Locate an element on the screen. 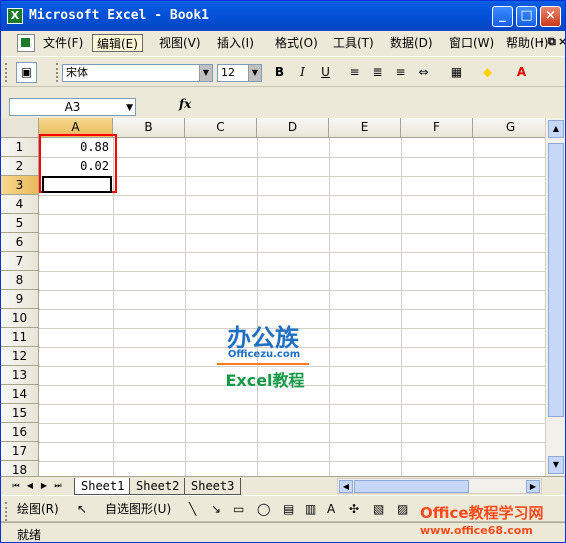  align-left-icon: ≡ is located at coordinates (354, 72).